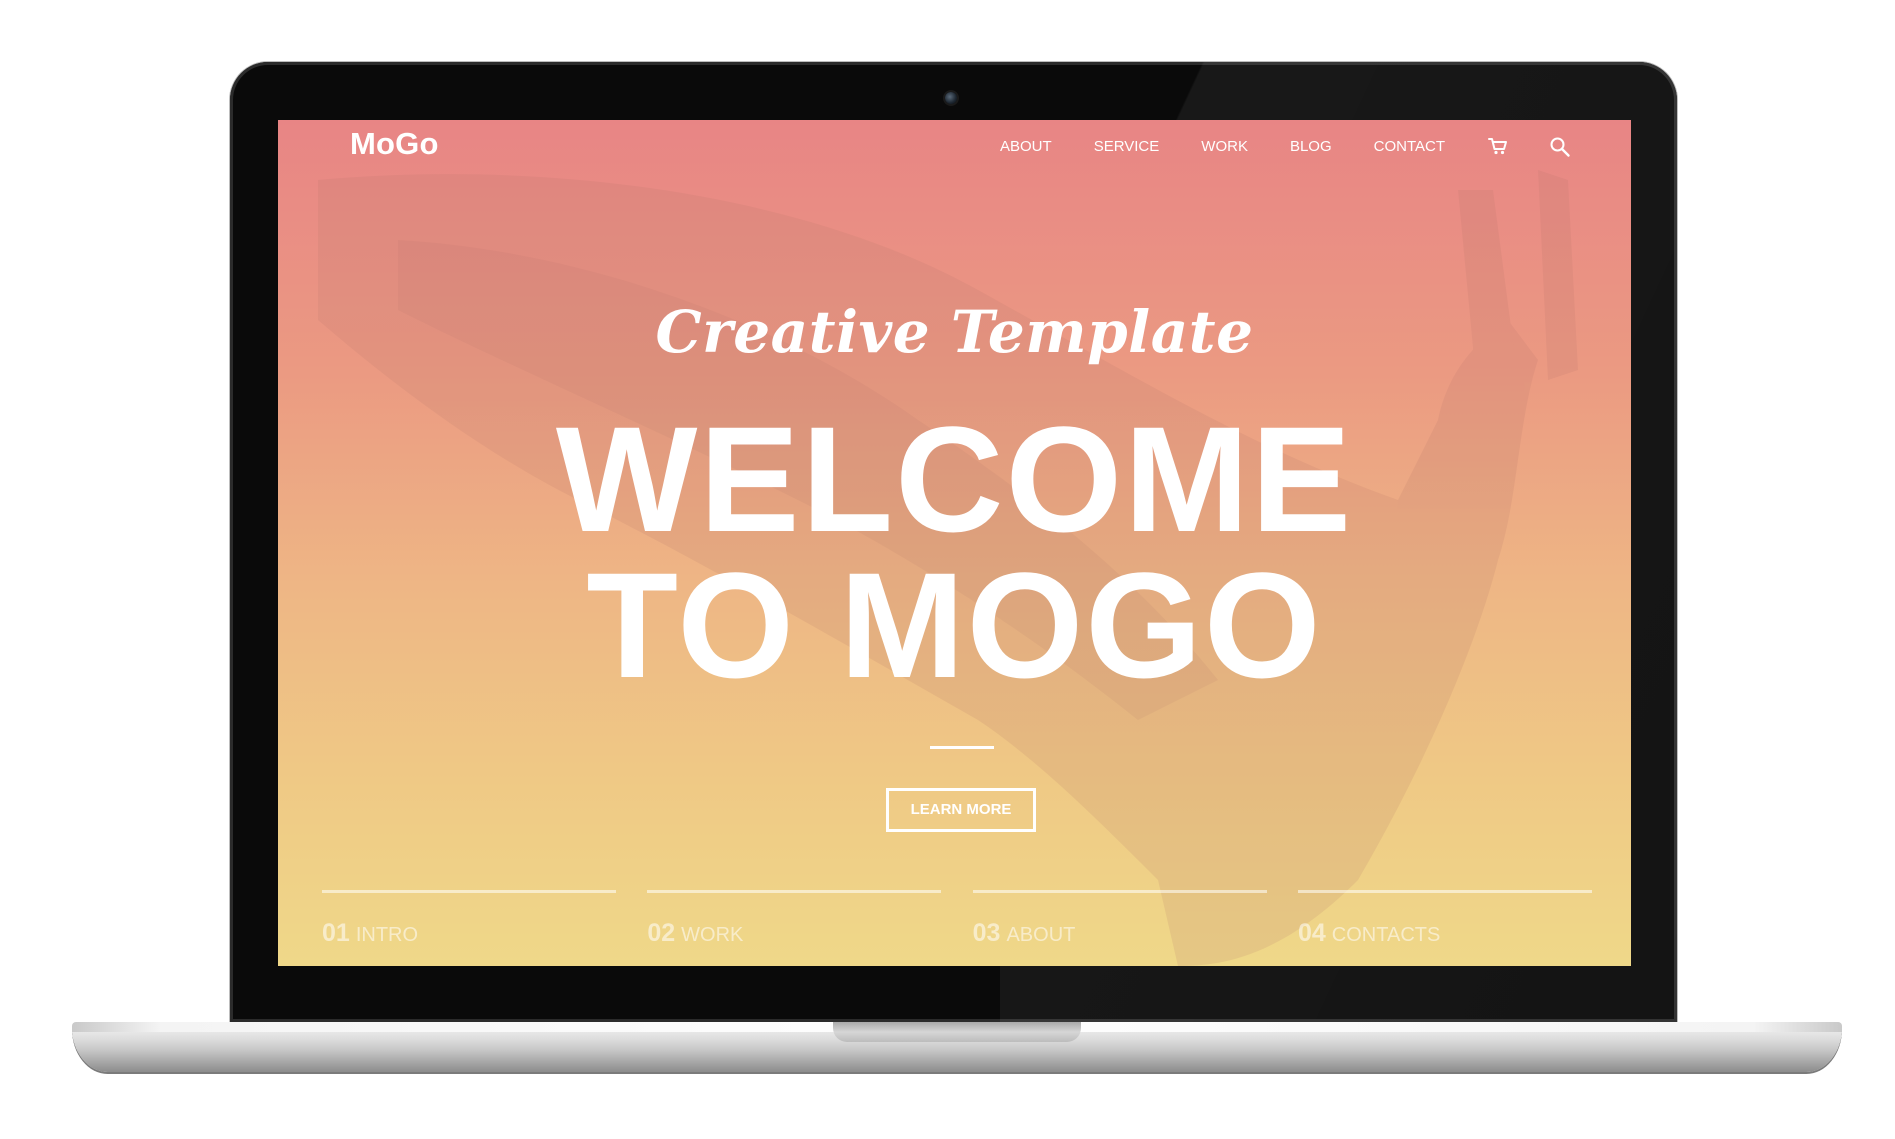 This screenshot has height=1139, width=1895. I want to click on hero-script-title: Creative Template, so click(954, 332).